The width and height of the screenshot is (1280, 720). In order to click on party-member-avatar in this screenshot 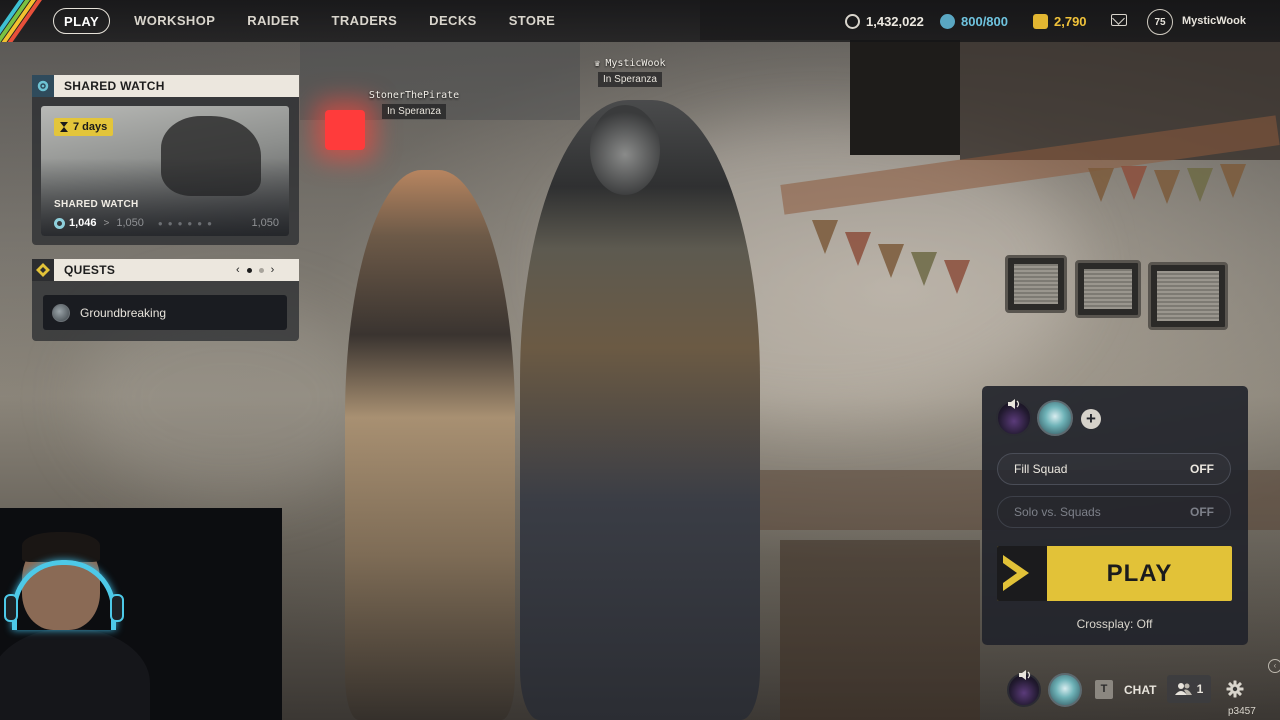, I will do `click(1065, 690)`.